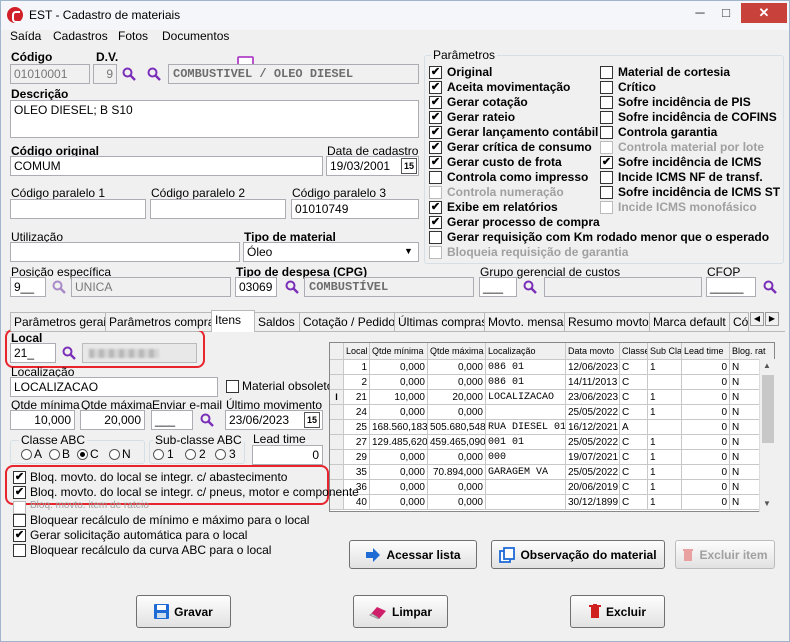 This screenshot has height=642, width=790. I want to click on calendar-icon-2: 15, so click(312, 420).